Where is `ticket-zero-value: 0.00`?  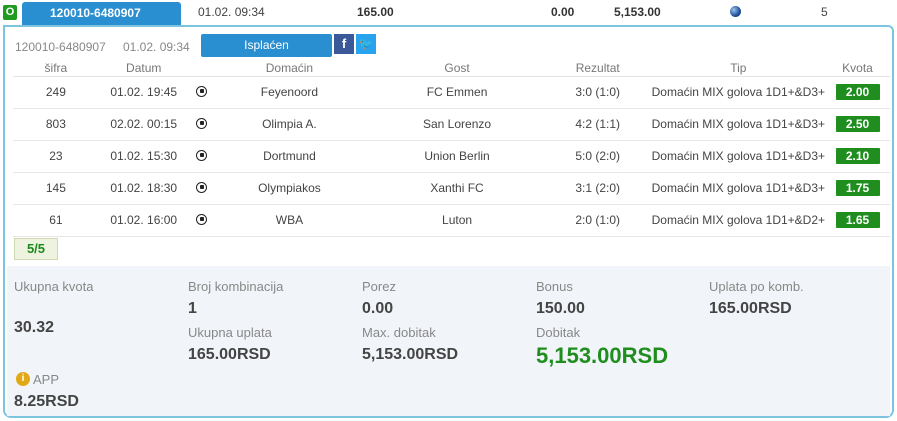 ticket-zero-value: 0.00 is located at coordinates (563, 12).